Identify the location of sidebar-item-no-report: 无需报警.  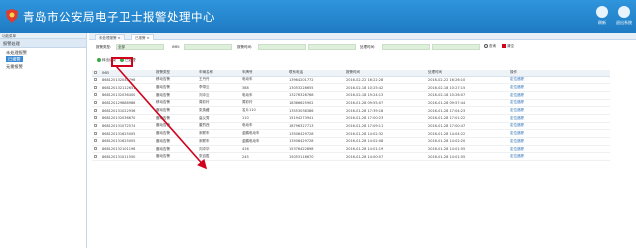
(43, 65).